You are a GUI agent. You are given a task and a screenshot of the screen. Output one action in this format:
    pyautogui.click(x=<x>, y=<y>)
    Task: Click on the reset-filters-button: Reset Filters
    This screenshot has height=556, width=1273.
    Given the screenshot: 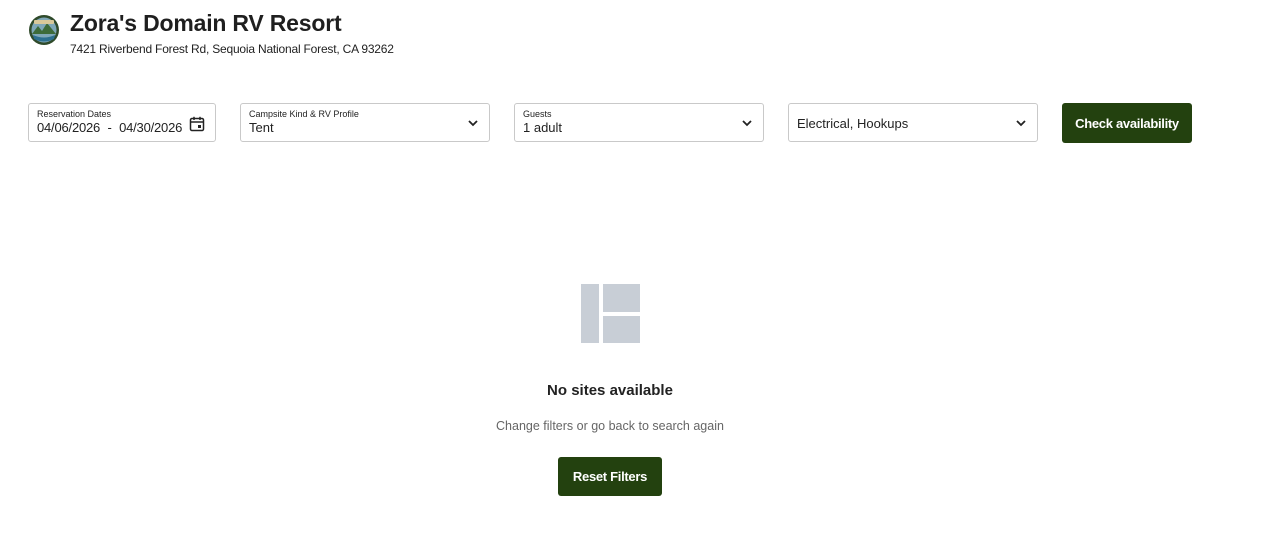 What is the action you would take?
    pyautogui.click(x=610, y=476)
    